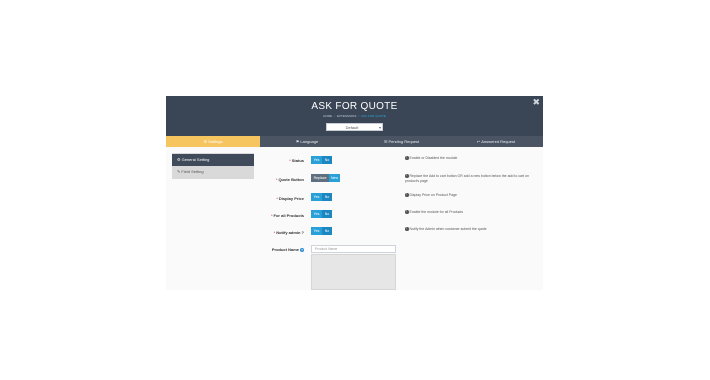 The width and height of the screenshot is (710, 380). What do you see at coordinates (296, 160) in the screenshot?
I see `status-label: *Status` at bounding box center [296, 160].